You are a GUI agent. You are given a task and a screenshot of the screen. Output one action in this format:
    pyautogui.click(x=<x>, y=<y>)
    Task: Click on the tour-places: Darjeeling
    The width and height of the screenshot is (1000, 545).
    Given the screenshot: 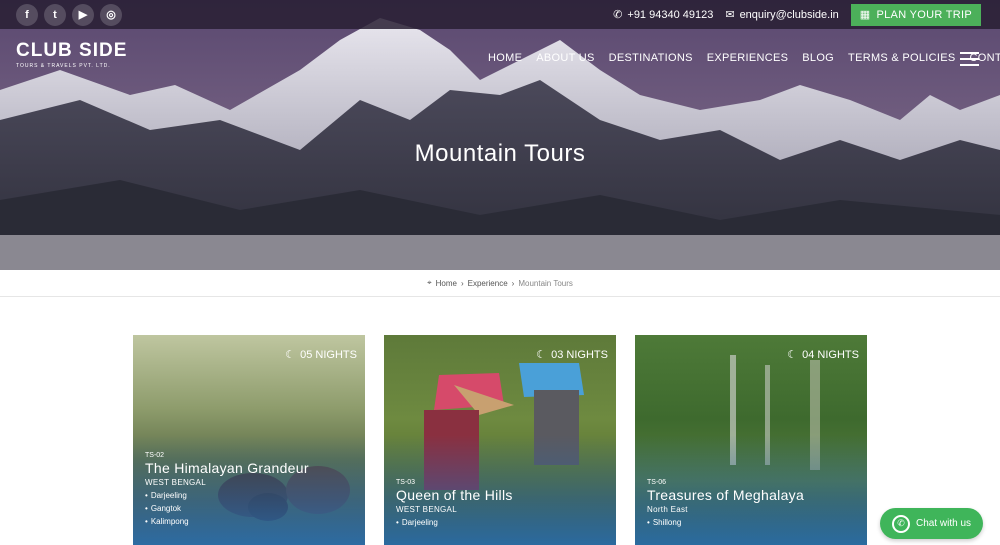 What is the action you would take?
    pyautogui.click(x=454, y=522)
    